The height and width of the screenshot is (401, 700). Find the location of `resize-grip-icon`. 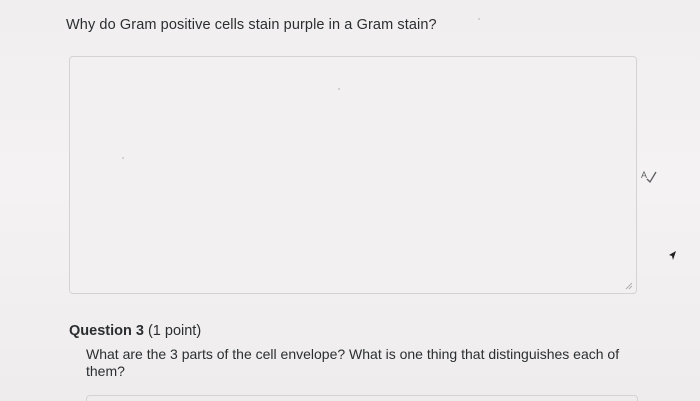

resize-grip-icon is located at coordinates (629, 286).